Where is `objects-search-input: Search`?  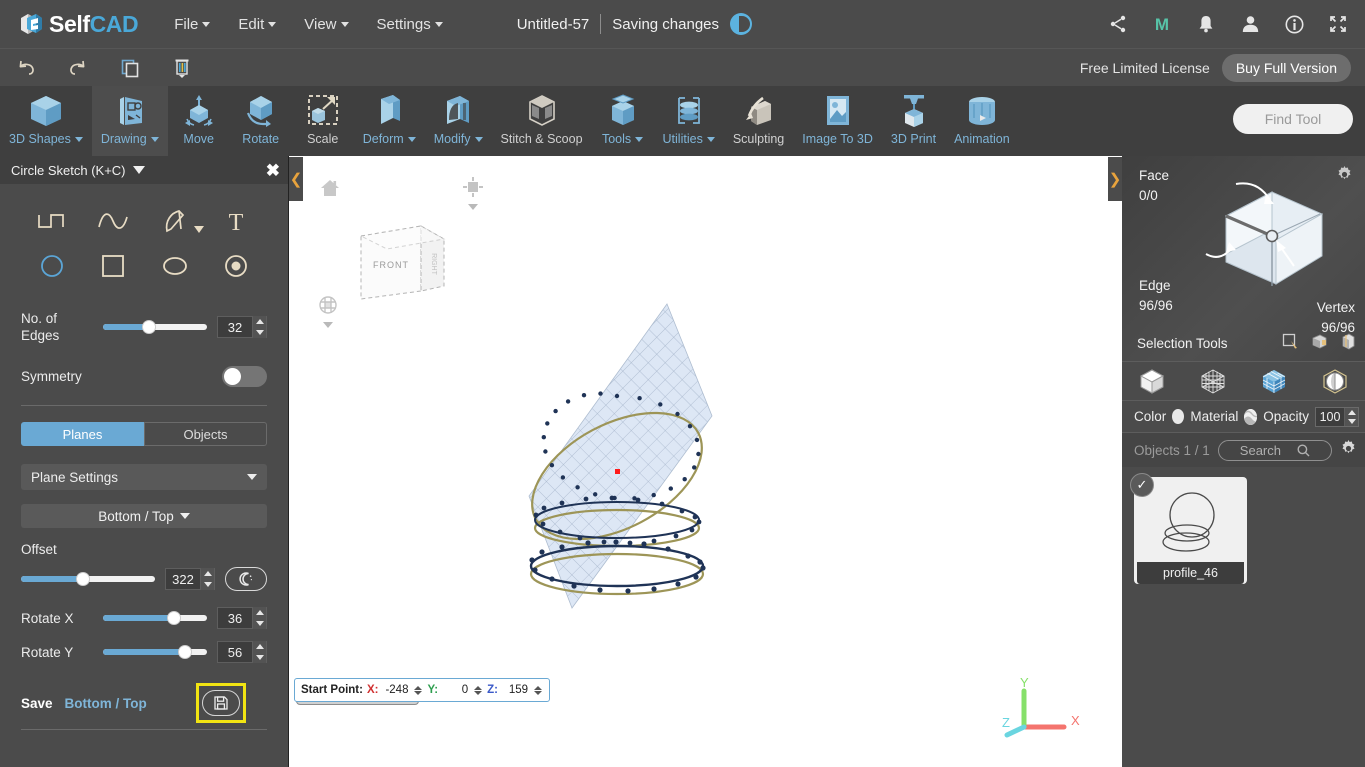 objects-search-input: Search is located at coordinates (1274, 450).